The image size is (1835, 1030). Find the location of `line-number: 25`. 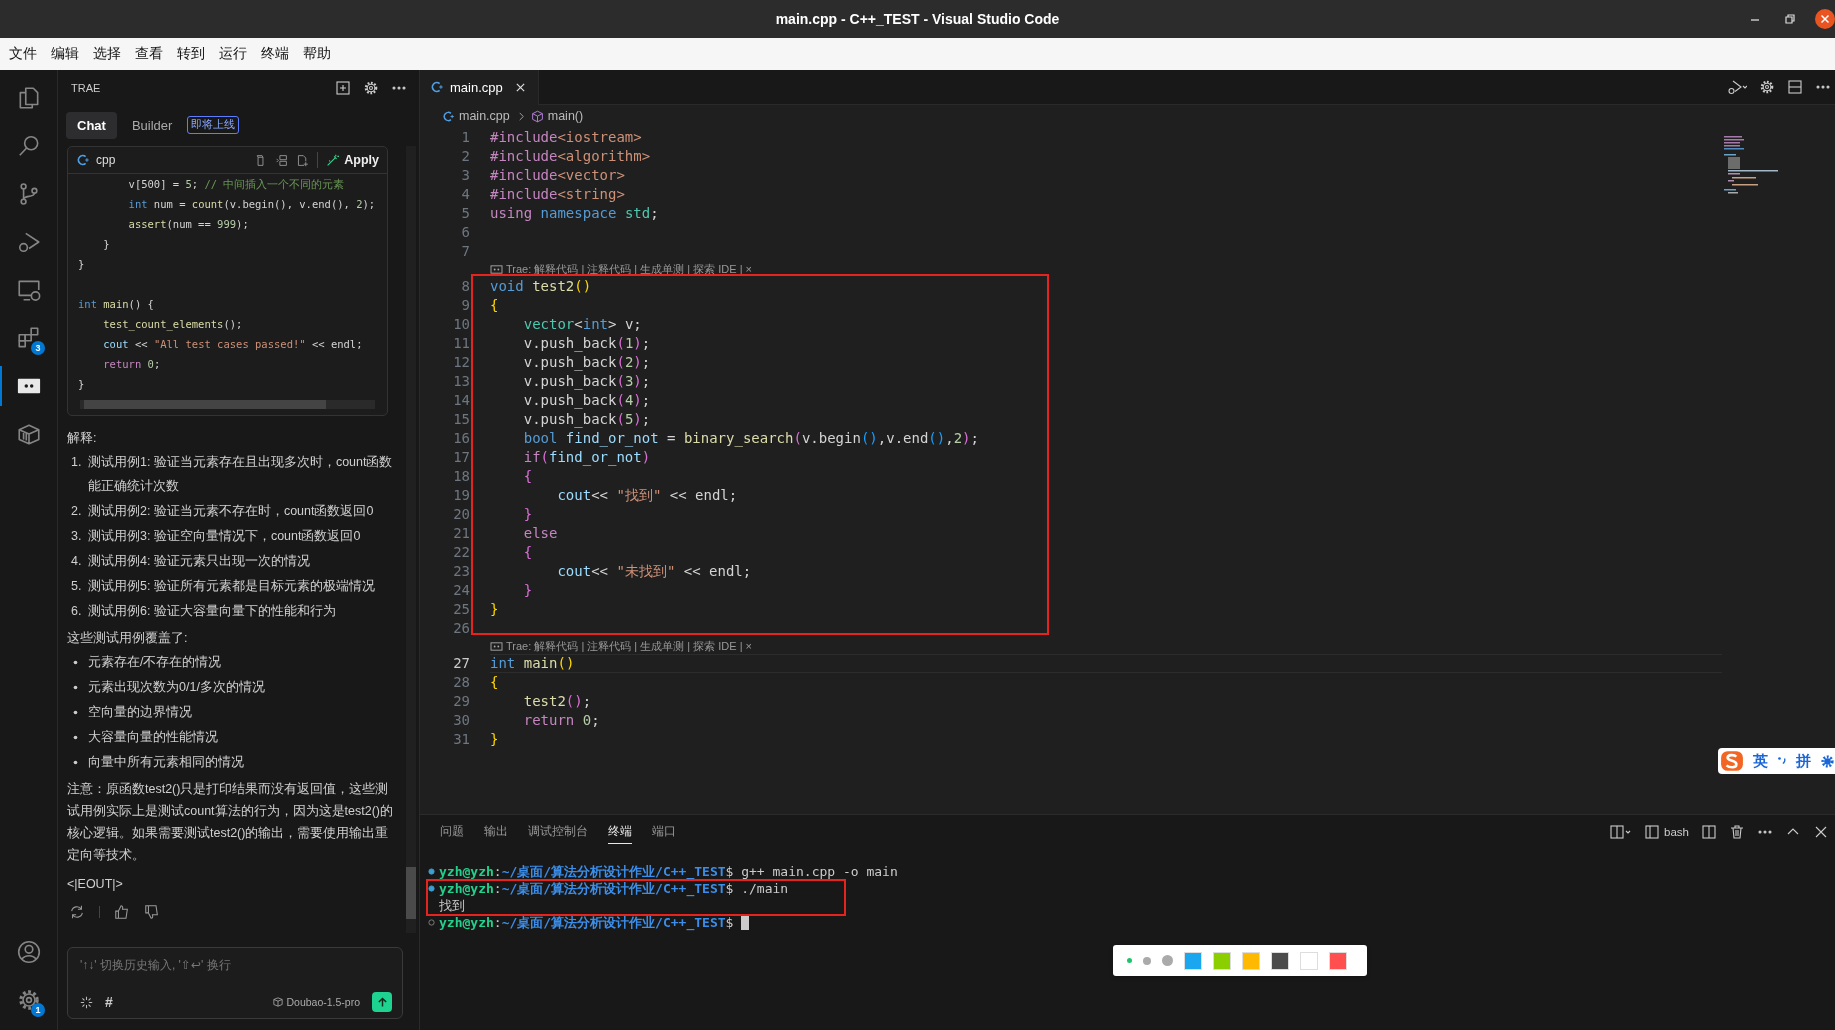

line-number: 25 is located at coordinates (461, 609).